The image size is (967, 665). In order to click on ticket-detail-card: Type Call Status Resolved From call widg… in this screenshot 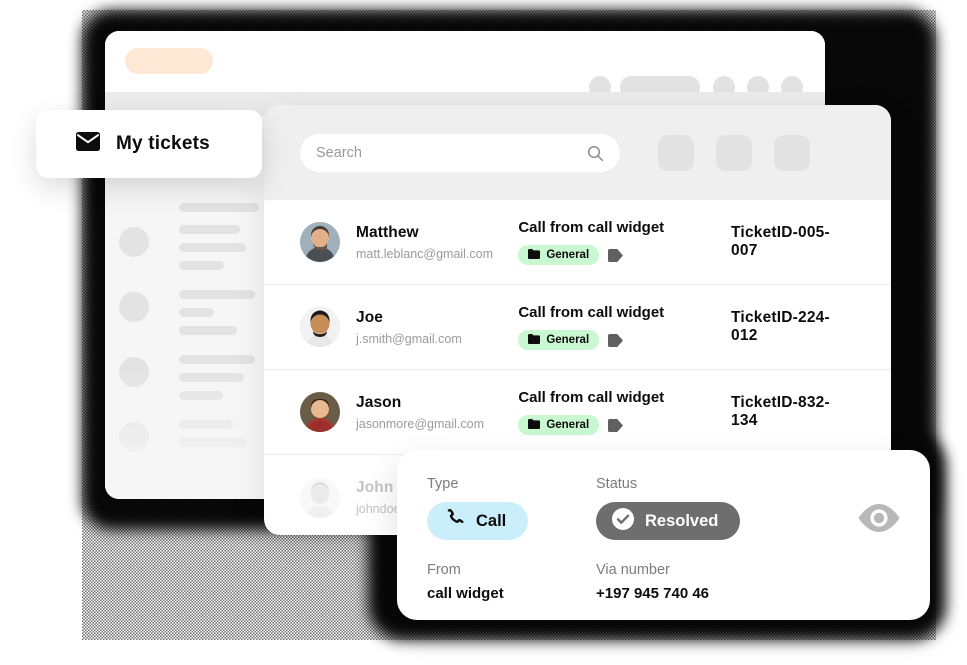, I will do `click(663, 535)`.